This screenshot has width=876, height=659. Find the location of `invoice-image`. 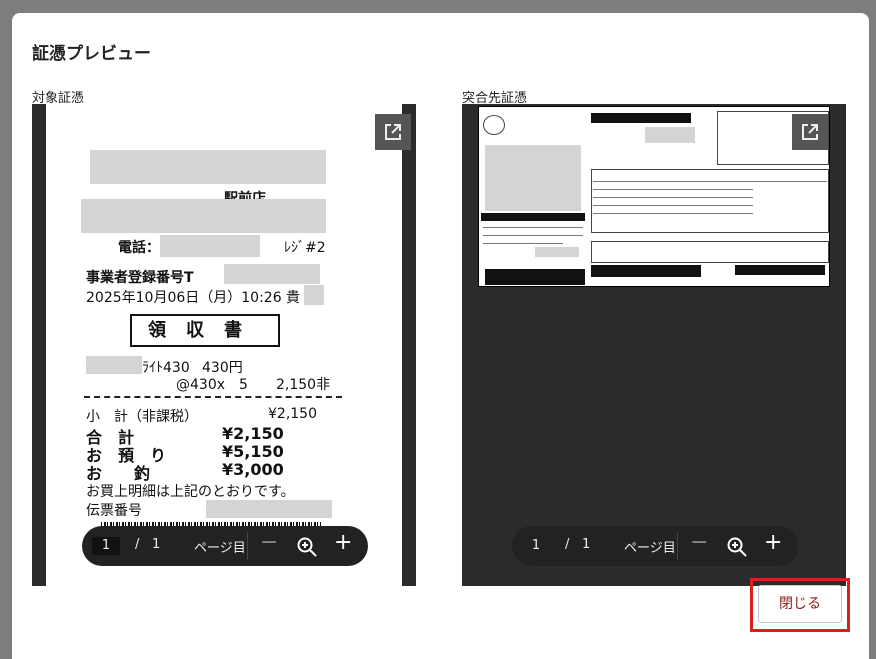

invoice-image is located at coordinates (654, 196).